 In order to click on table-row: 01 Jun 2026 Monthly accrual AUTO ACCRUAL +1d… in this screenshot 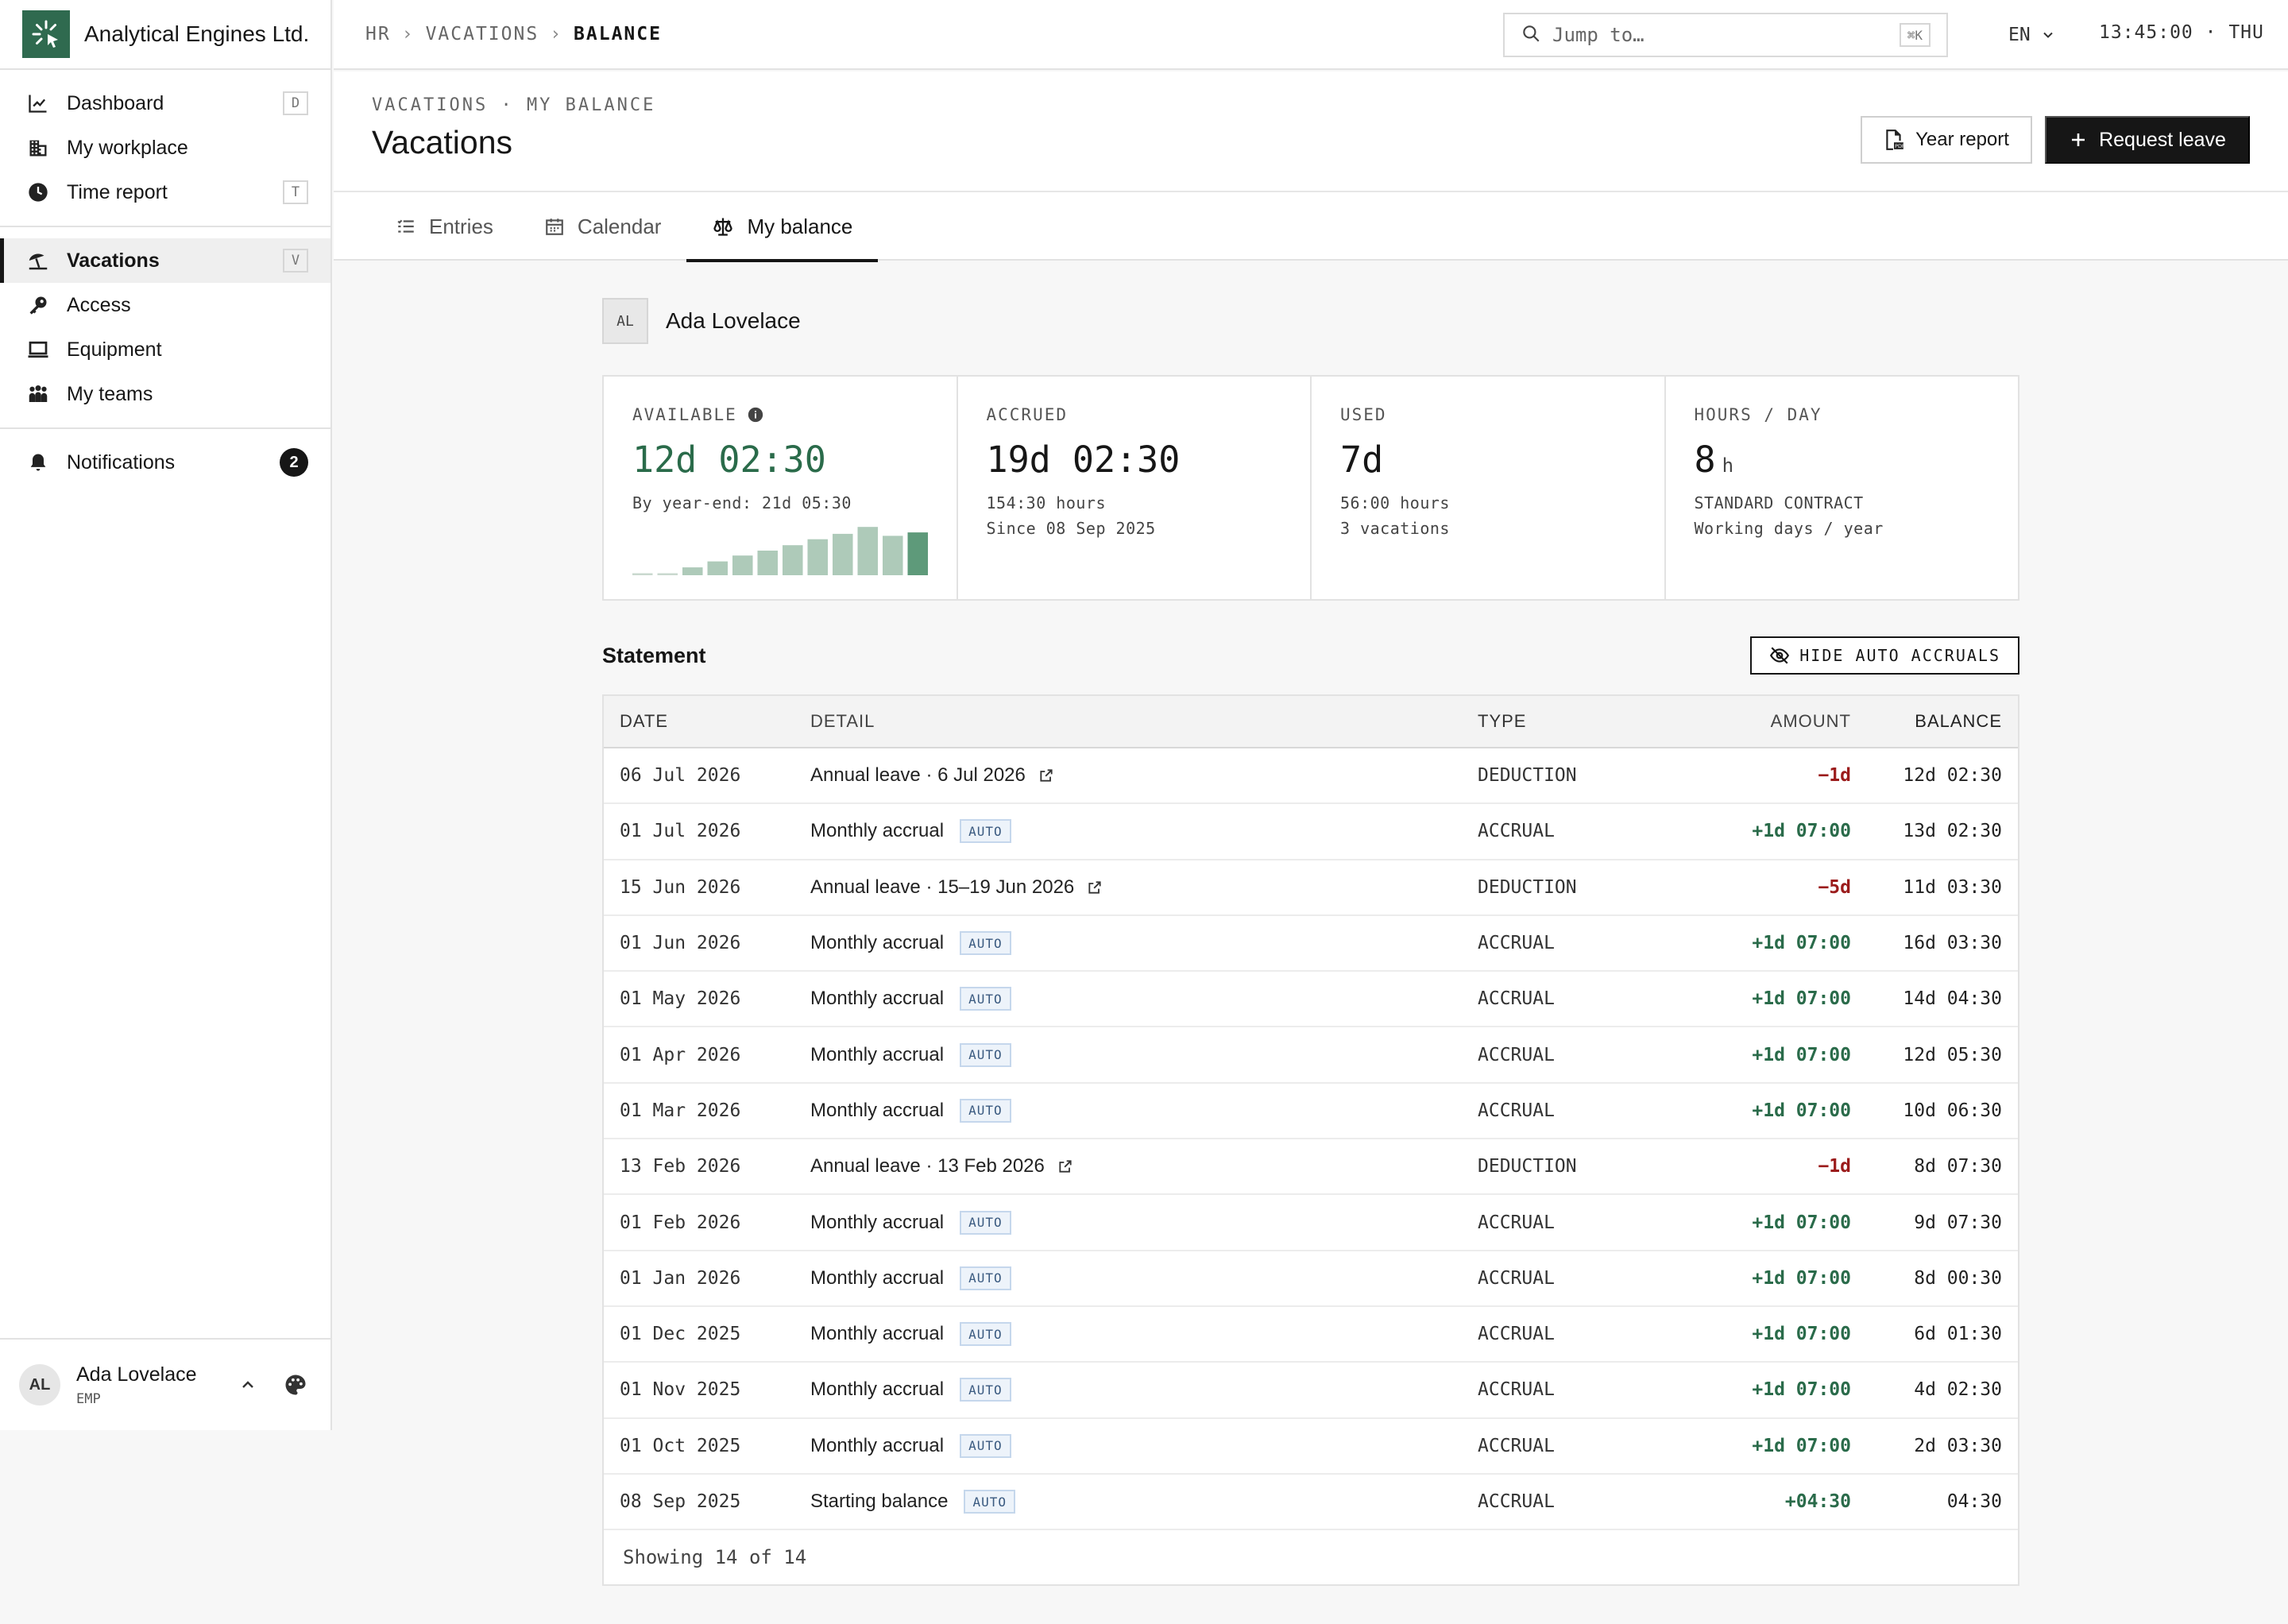, I will do `click(1311, 944)`.